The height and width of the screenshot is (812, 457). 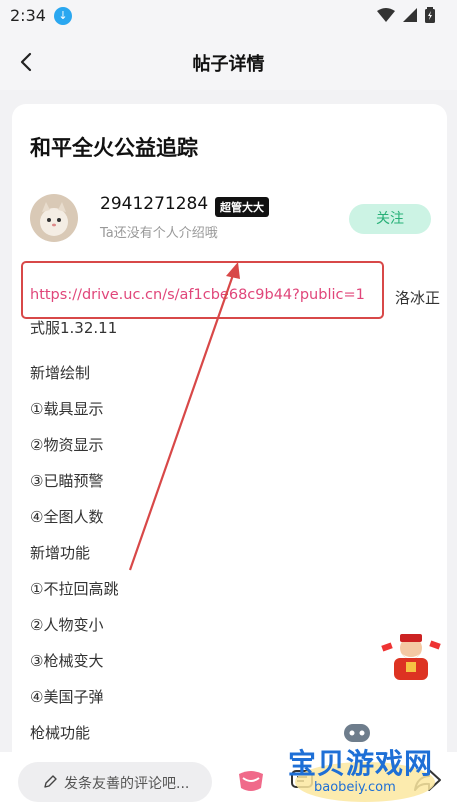 What do you see at coordinates (50, 781) in the screenshot?
I see `pencil-icon` at bounding box center [50, 781].